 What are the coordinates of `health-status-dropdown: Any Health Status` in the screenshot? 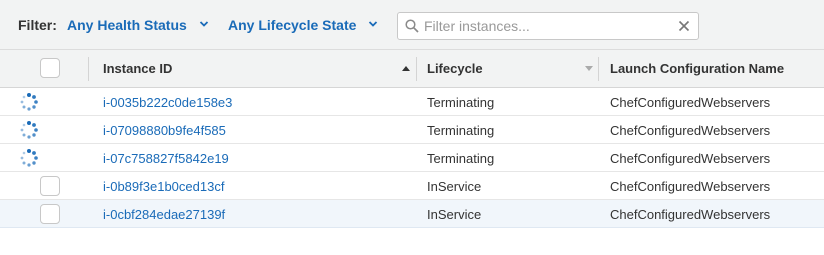 It's located at (138, 25).